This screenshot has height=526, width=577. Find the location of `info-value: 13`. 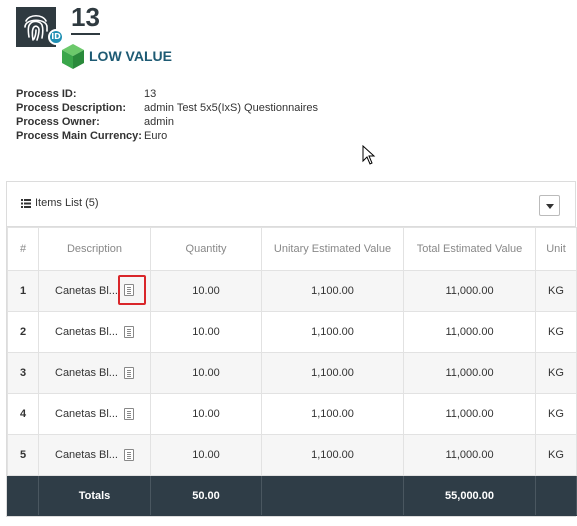

info-value: 13 is located at coordinates (150, 94).